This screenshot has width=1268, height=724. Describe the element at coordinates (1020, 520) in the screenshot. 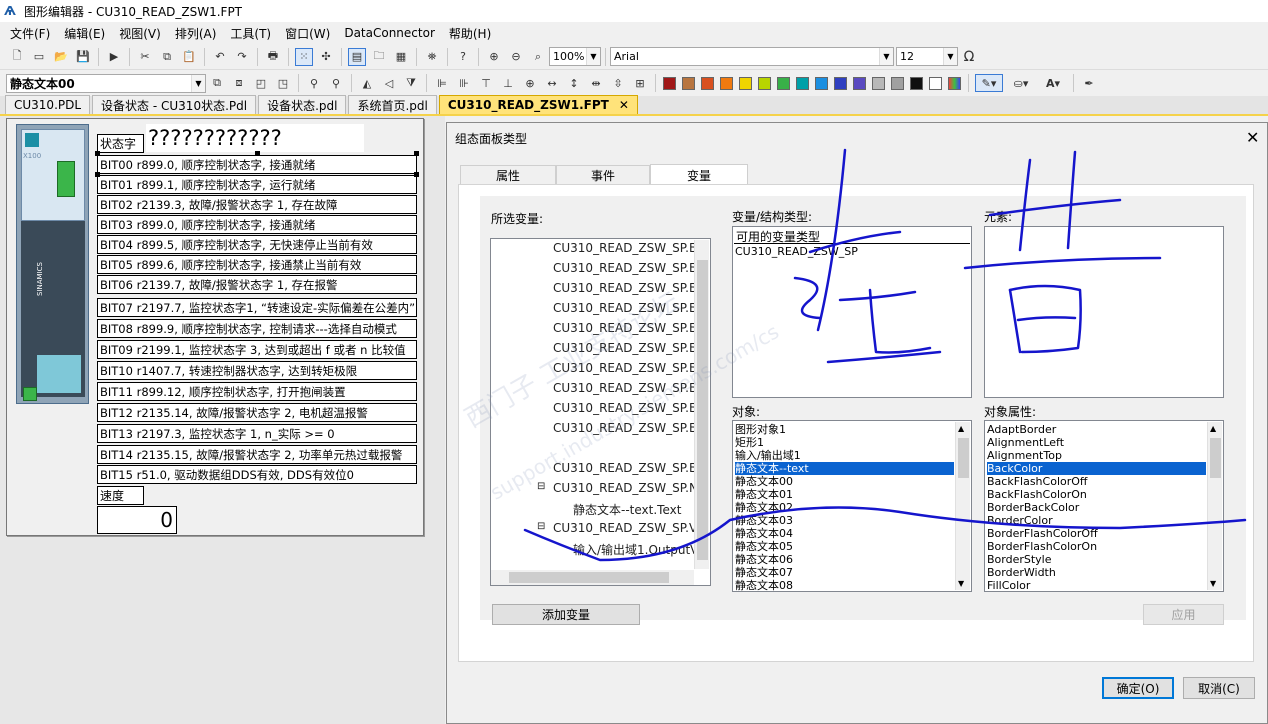

I see `prop-item: BorderColor` at that location.